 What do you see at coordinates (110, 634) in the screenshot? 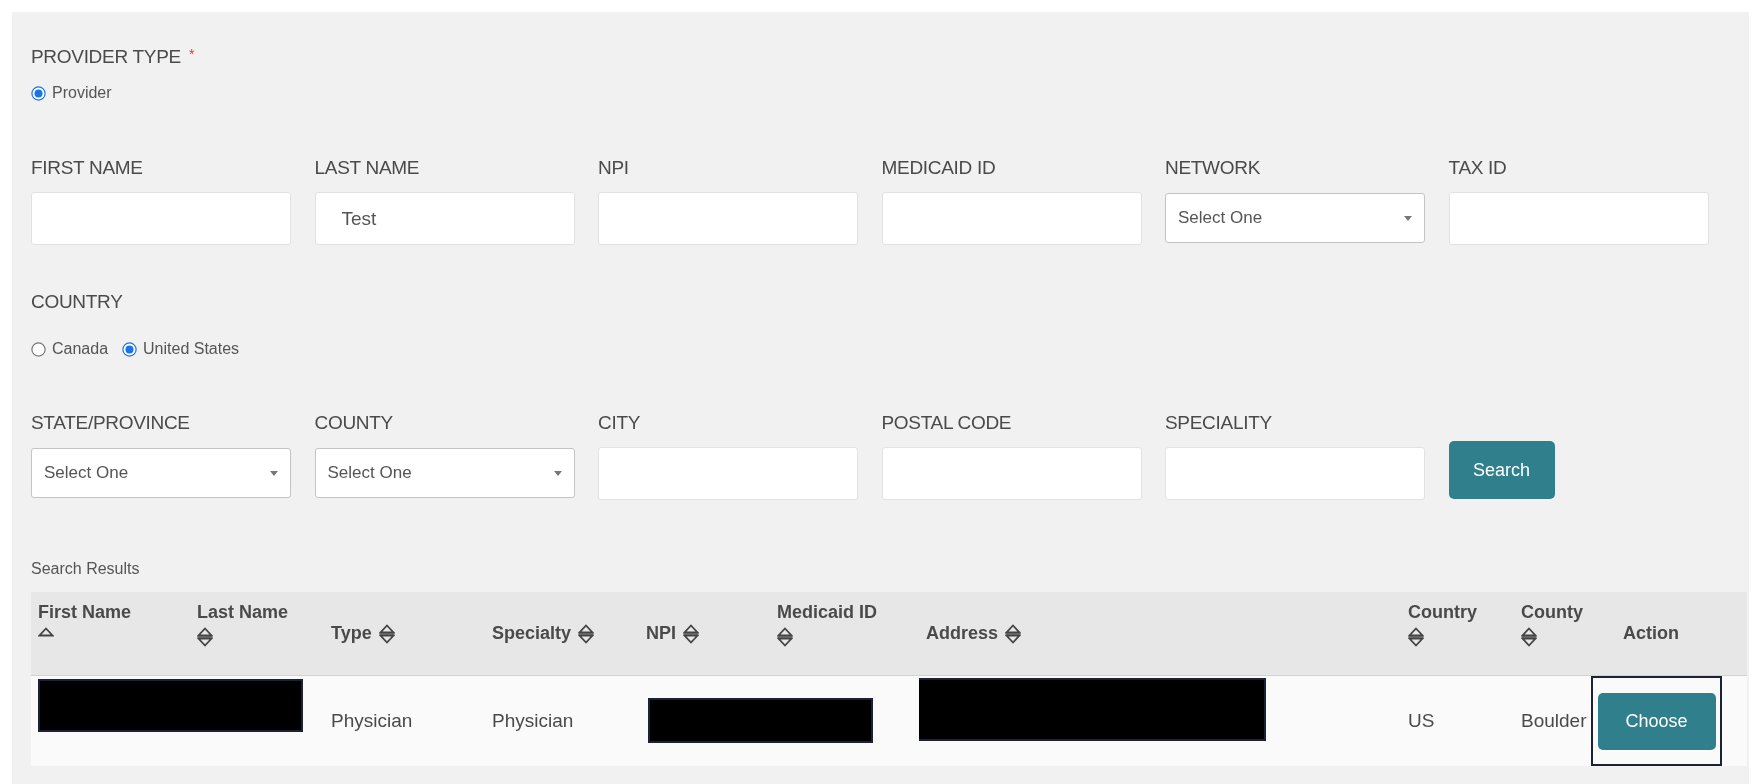
I see `column-header: First Name` at bounding box center [110, 634].